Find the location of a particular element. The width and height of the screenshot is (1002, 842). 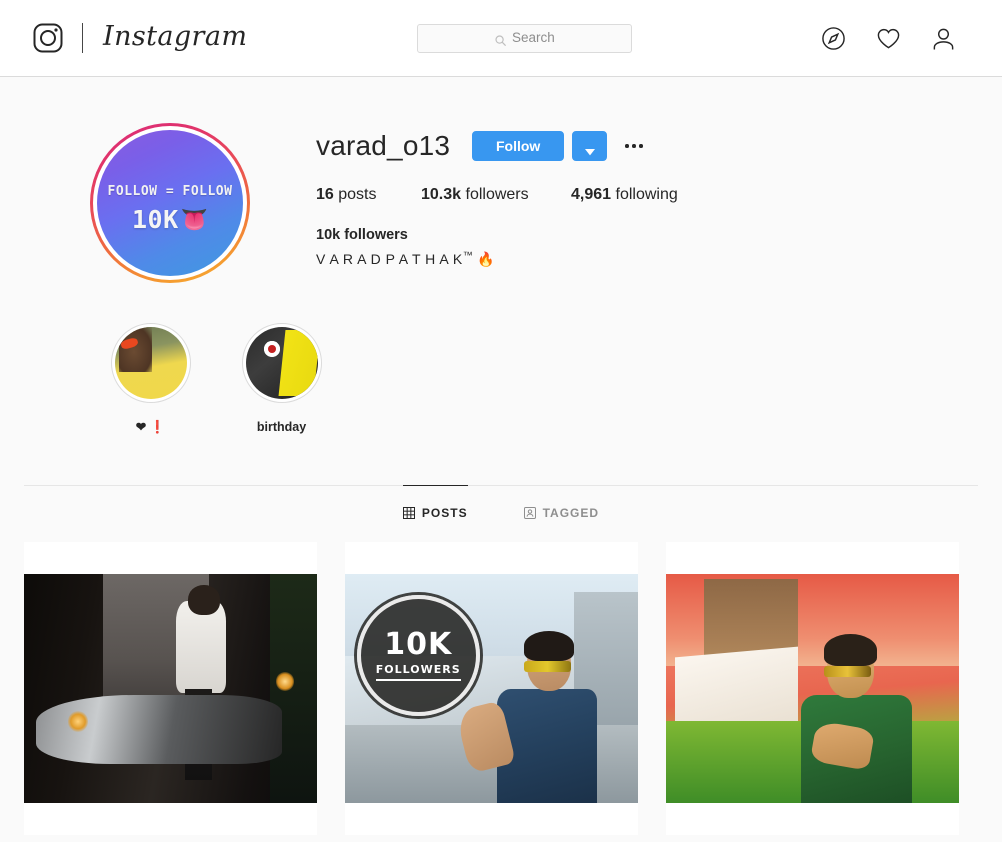

post-thumbnail: 10K FOLLOWERS is located at coordinates (491, 688).